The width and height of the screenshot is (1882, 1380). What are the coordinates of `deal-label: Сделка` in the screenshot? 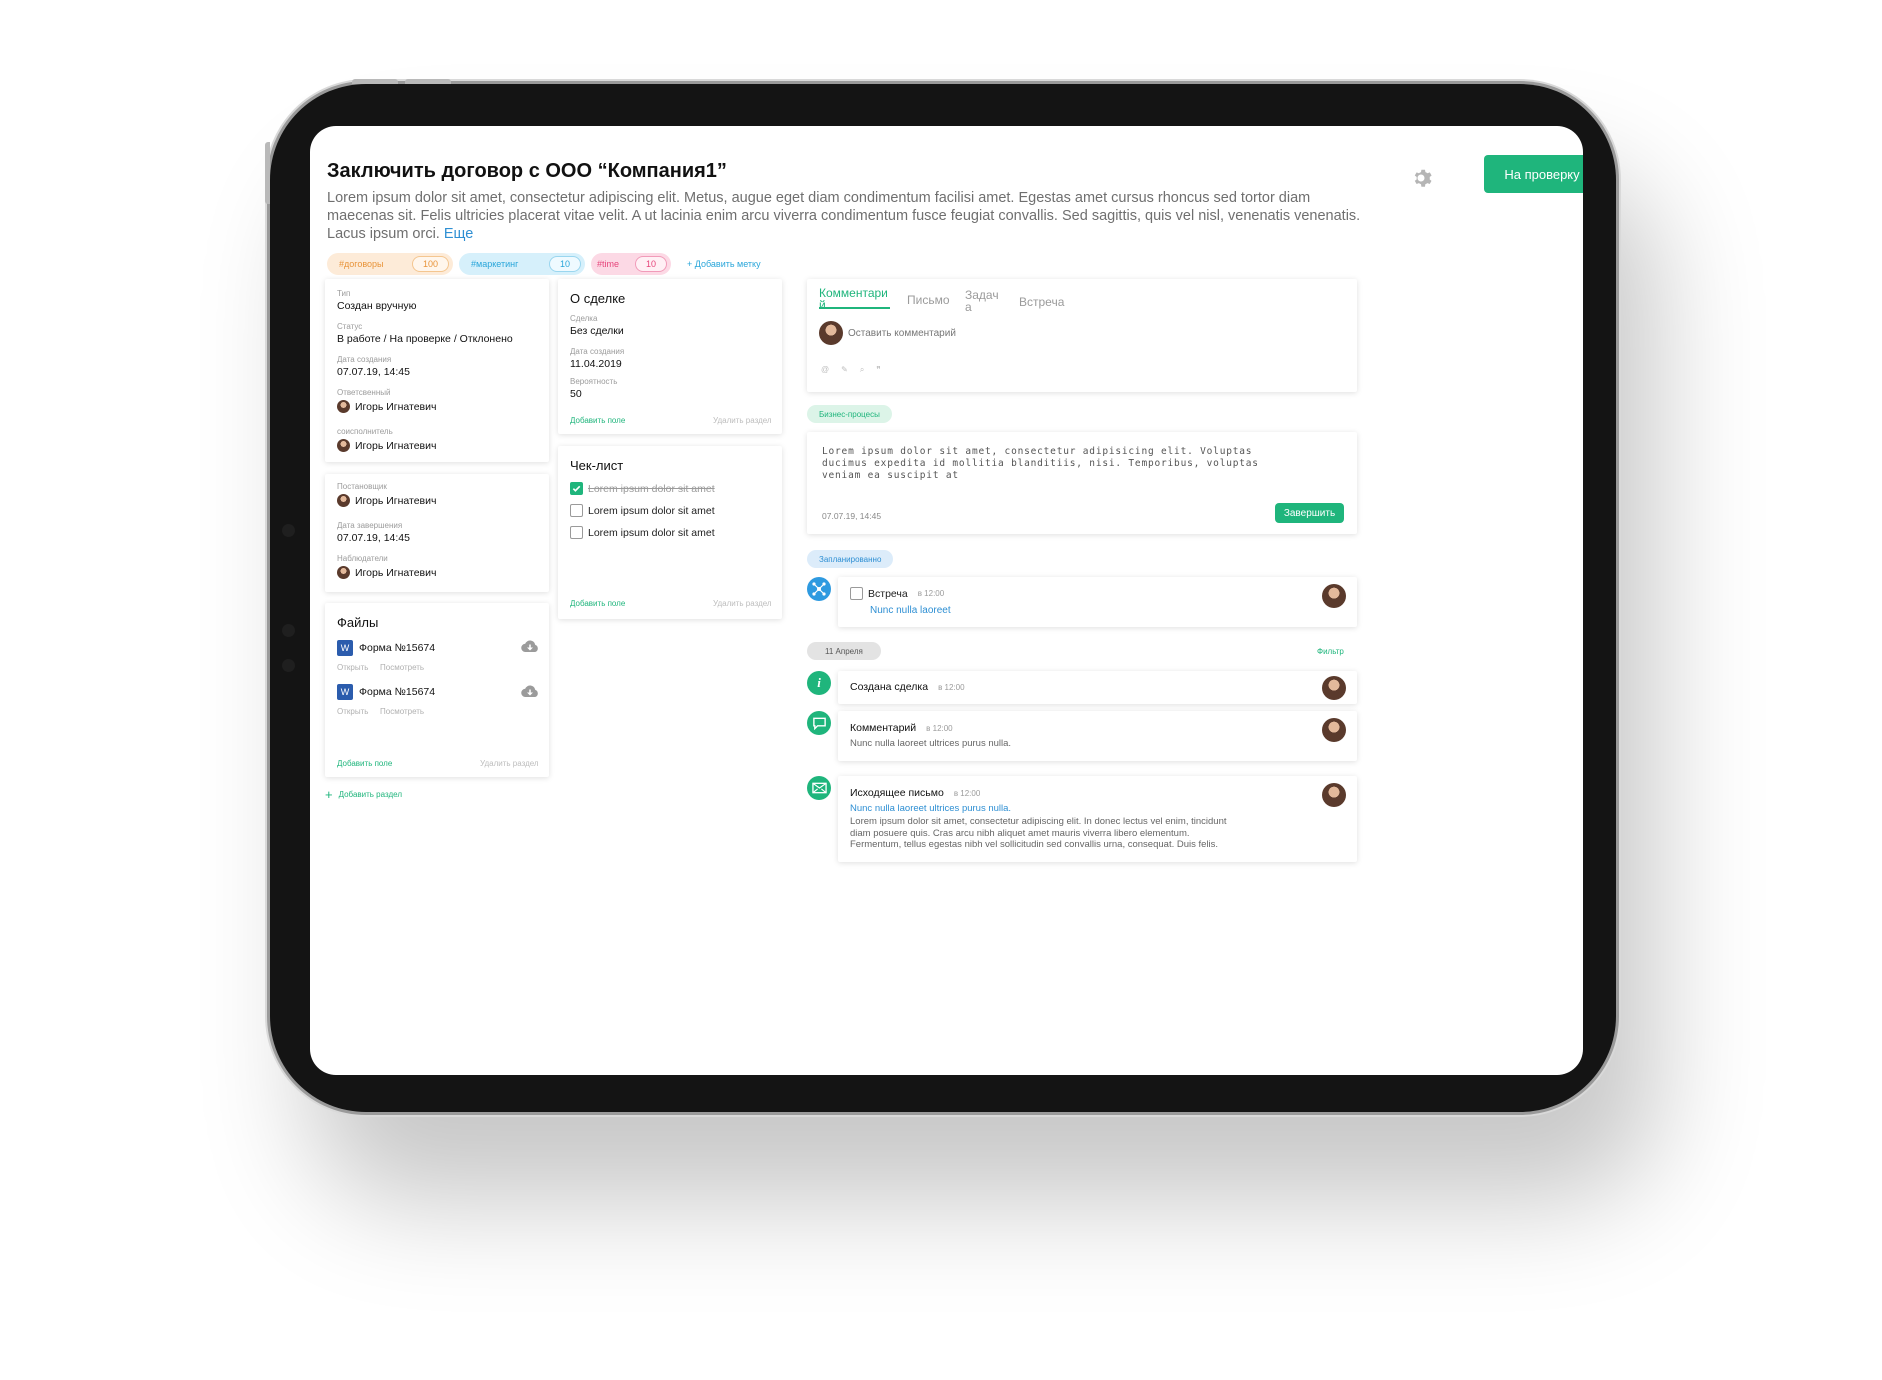 It's located at (584, 318).